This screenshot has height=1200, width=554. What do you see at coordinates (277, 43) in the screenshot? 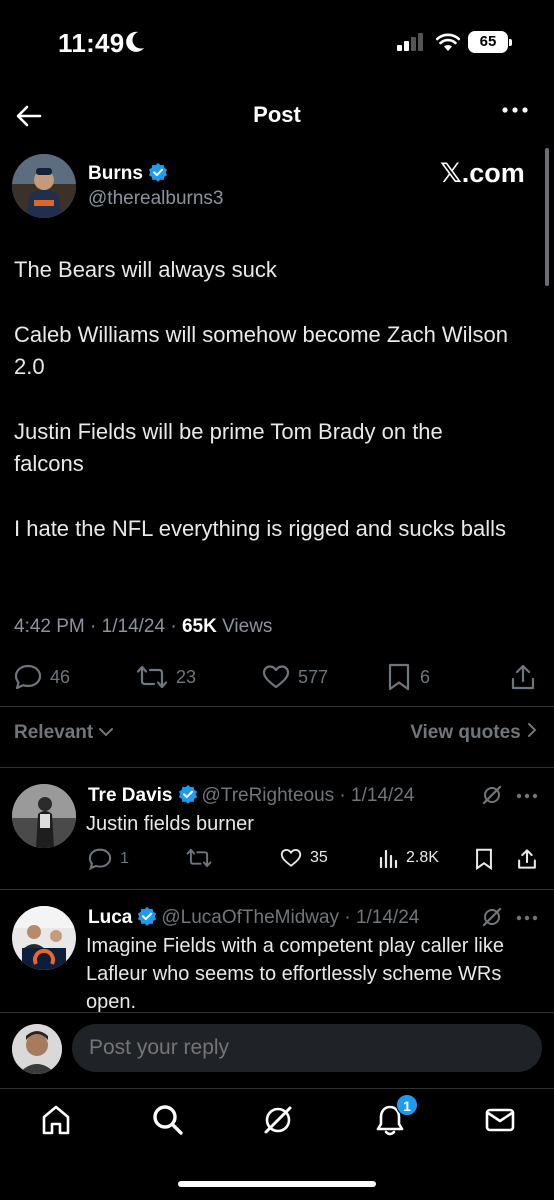
I see `status-bar: 11:49 65` at bounding box center [277, 43].